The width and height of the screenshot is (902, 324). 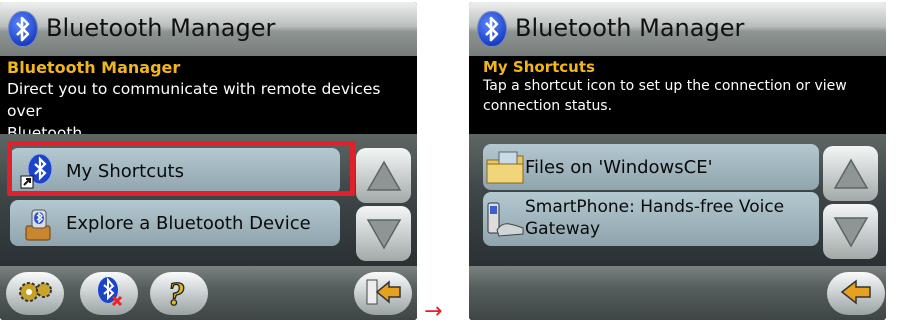 I want to click on help-button: ?, so click(x=179, y=293).